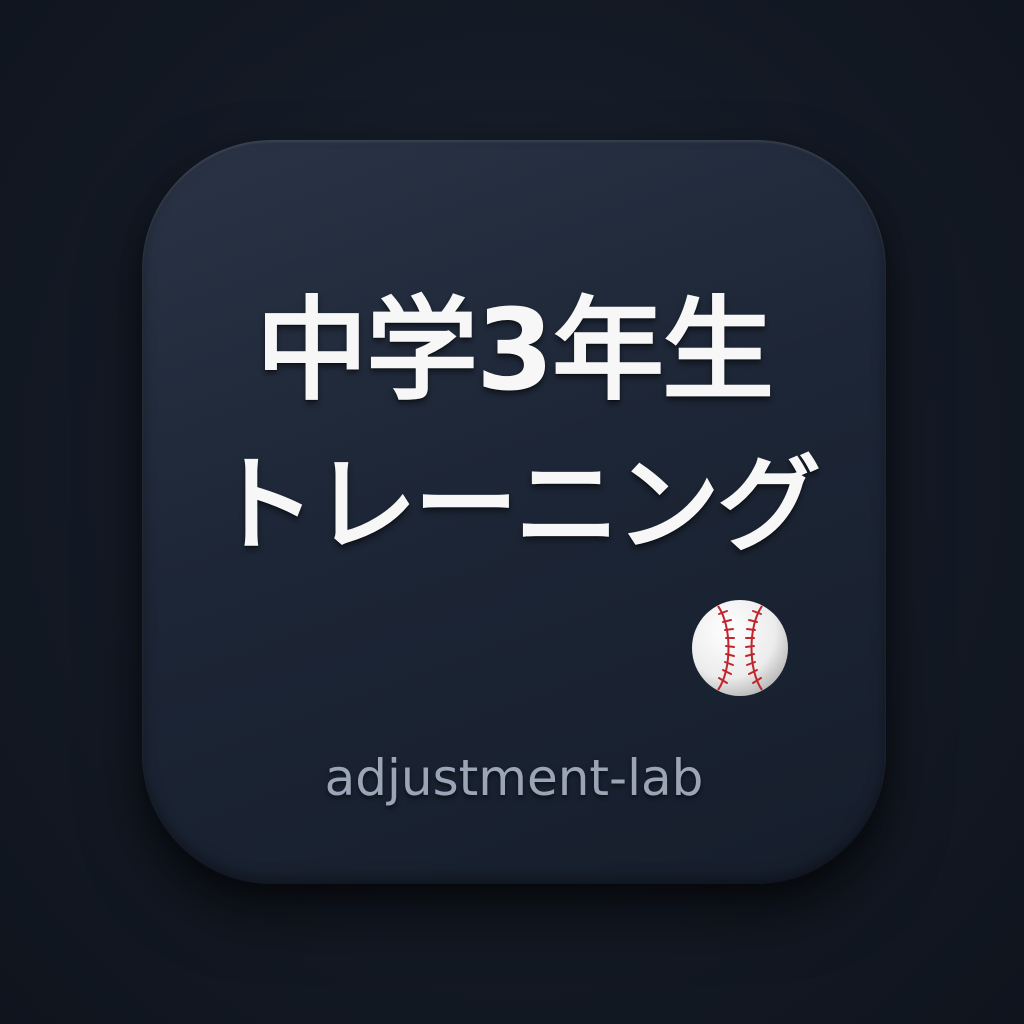  What do you see at coordinates (515, 351) in the screenshot?
I see `title-line-1: 中学3年生` at bounding box center [515, 351].